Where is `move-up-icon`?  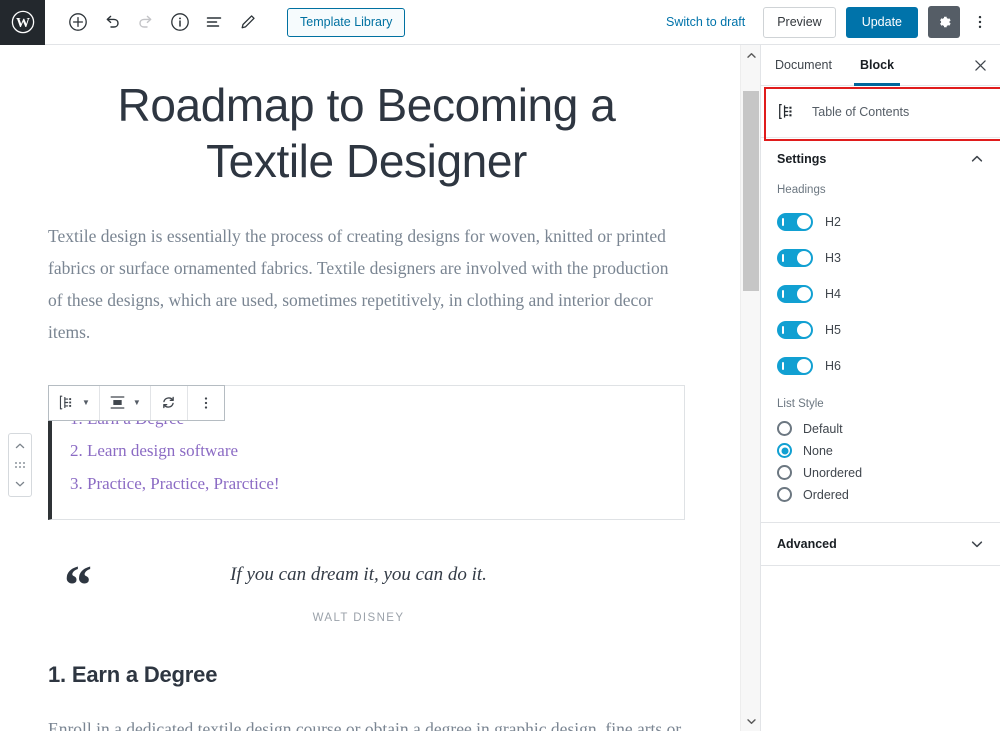
move-up-icon is located at coordinates (20, 446).